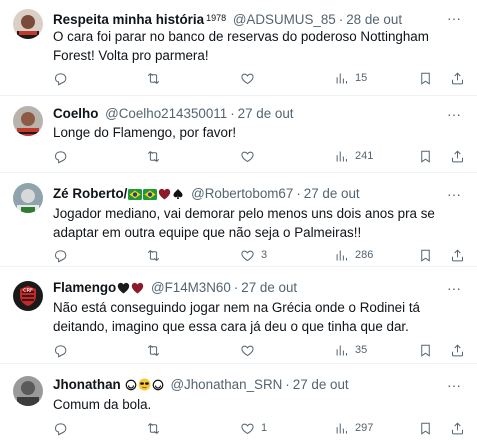 This screenshot has height=440, width=477. What do you see at coordinates (350, 350) in the screenshot?
I see `views-button: 35` at bounding box center [350, 350].